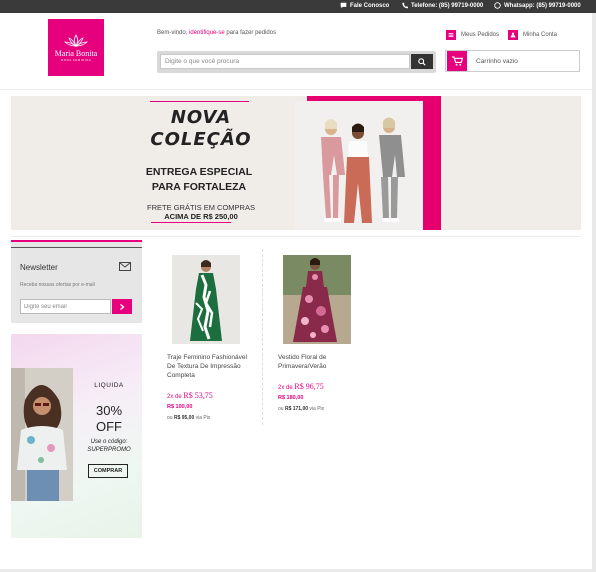  I want to click on phone-icon, so click(405, 5).